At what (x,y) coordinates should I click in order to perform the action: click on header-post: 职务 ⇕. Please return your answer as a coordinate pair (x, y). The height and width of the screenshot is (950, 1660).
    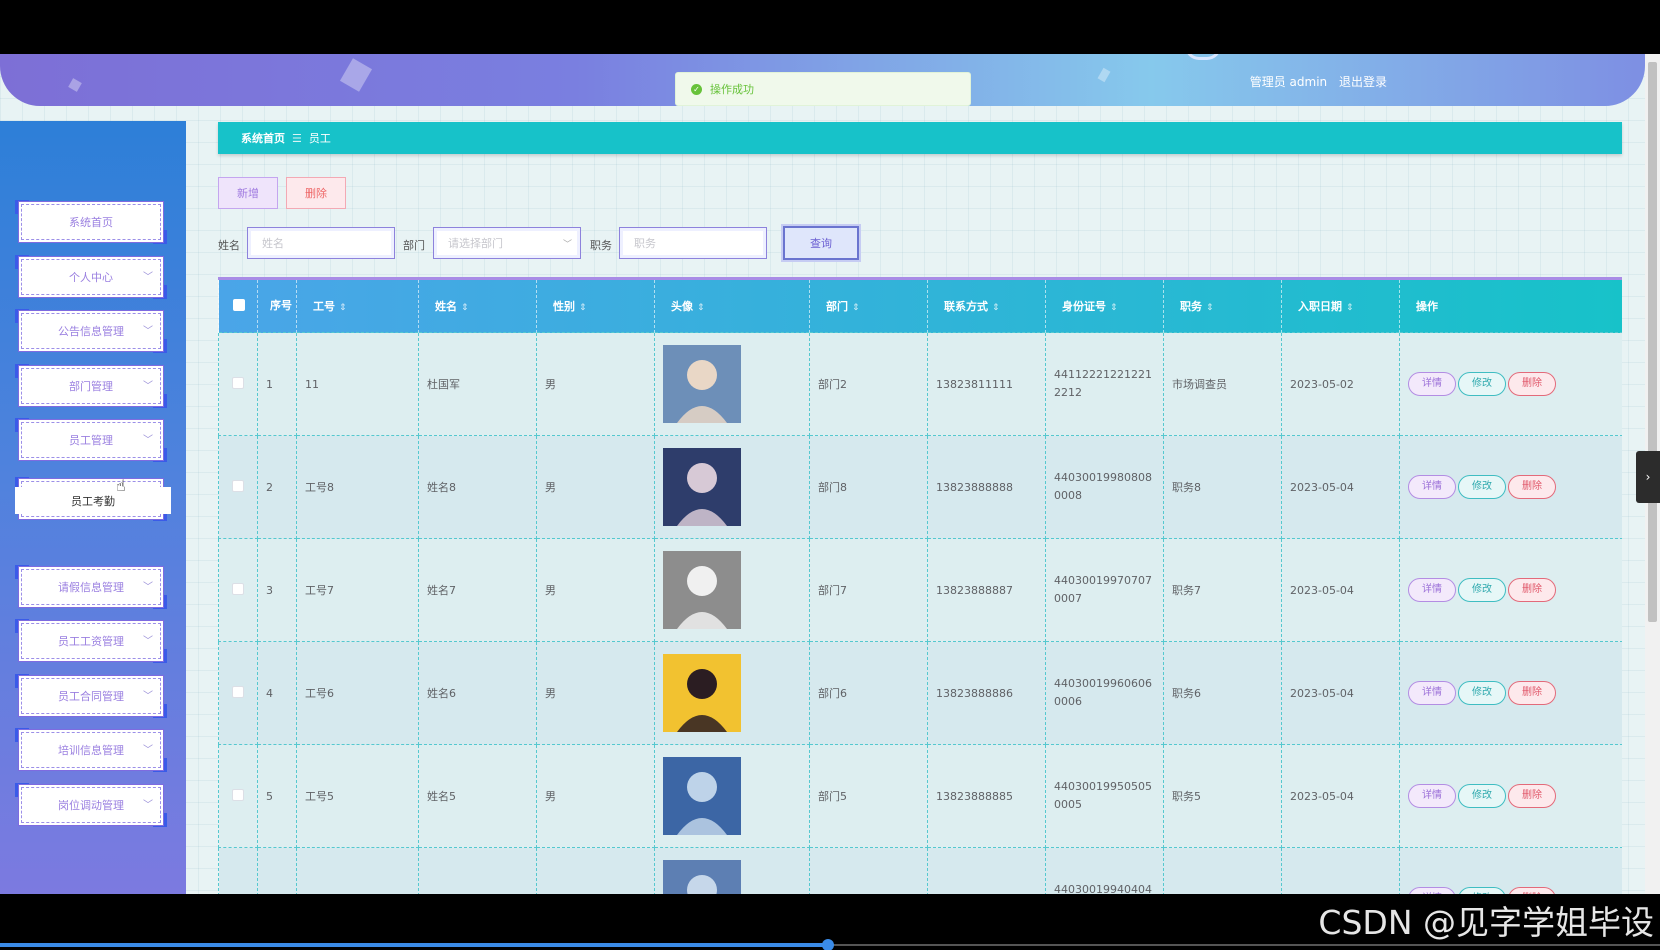
    Looking at the image, I should click on (1222, 305).